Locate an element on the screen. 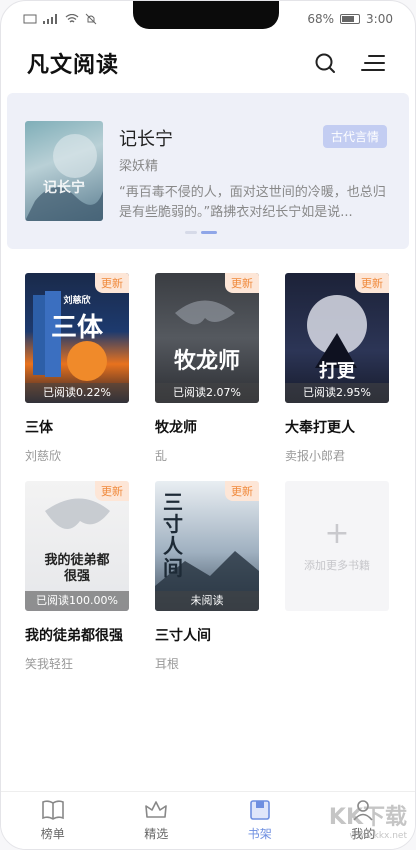  bookshelf-item: 三体 刘慈欣 更新 已阅读0.22% 三体 刘慈欣 is located at coordinates (77, 368).